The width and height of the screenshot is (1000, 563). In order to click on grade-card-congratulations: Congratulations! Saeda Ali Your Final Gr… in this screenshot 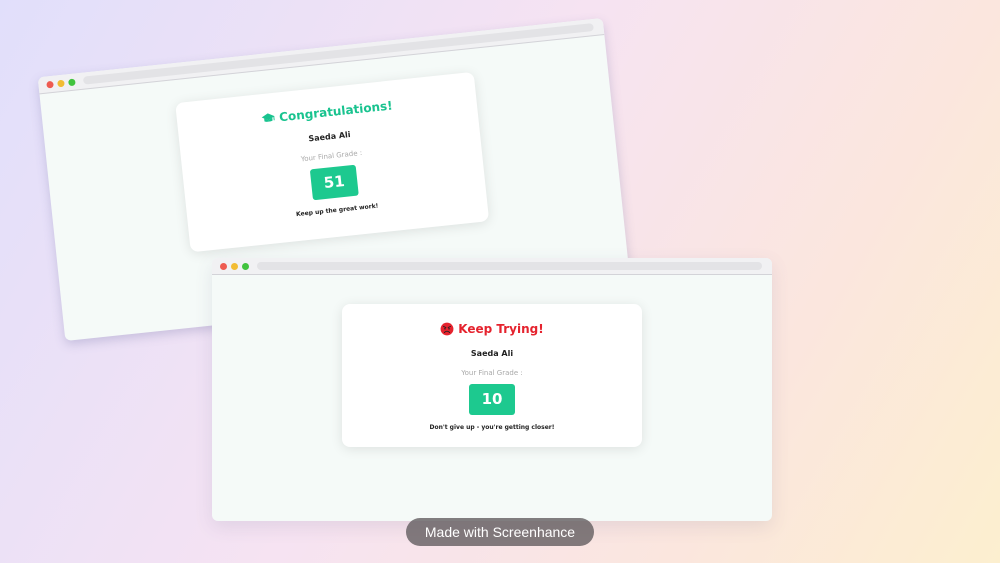, I will do `click(332, 162)`.